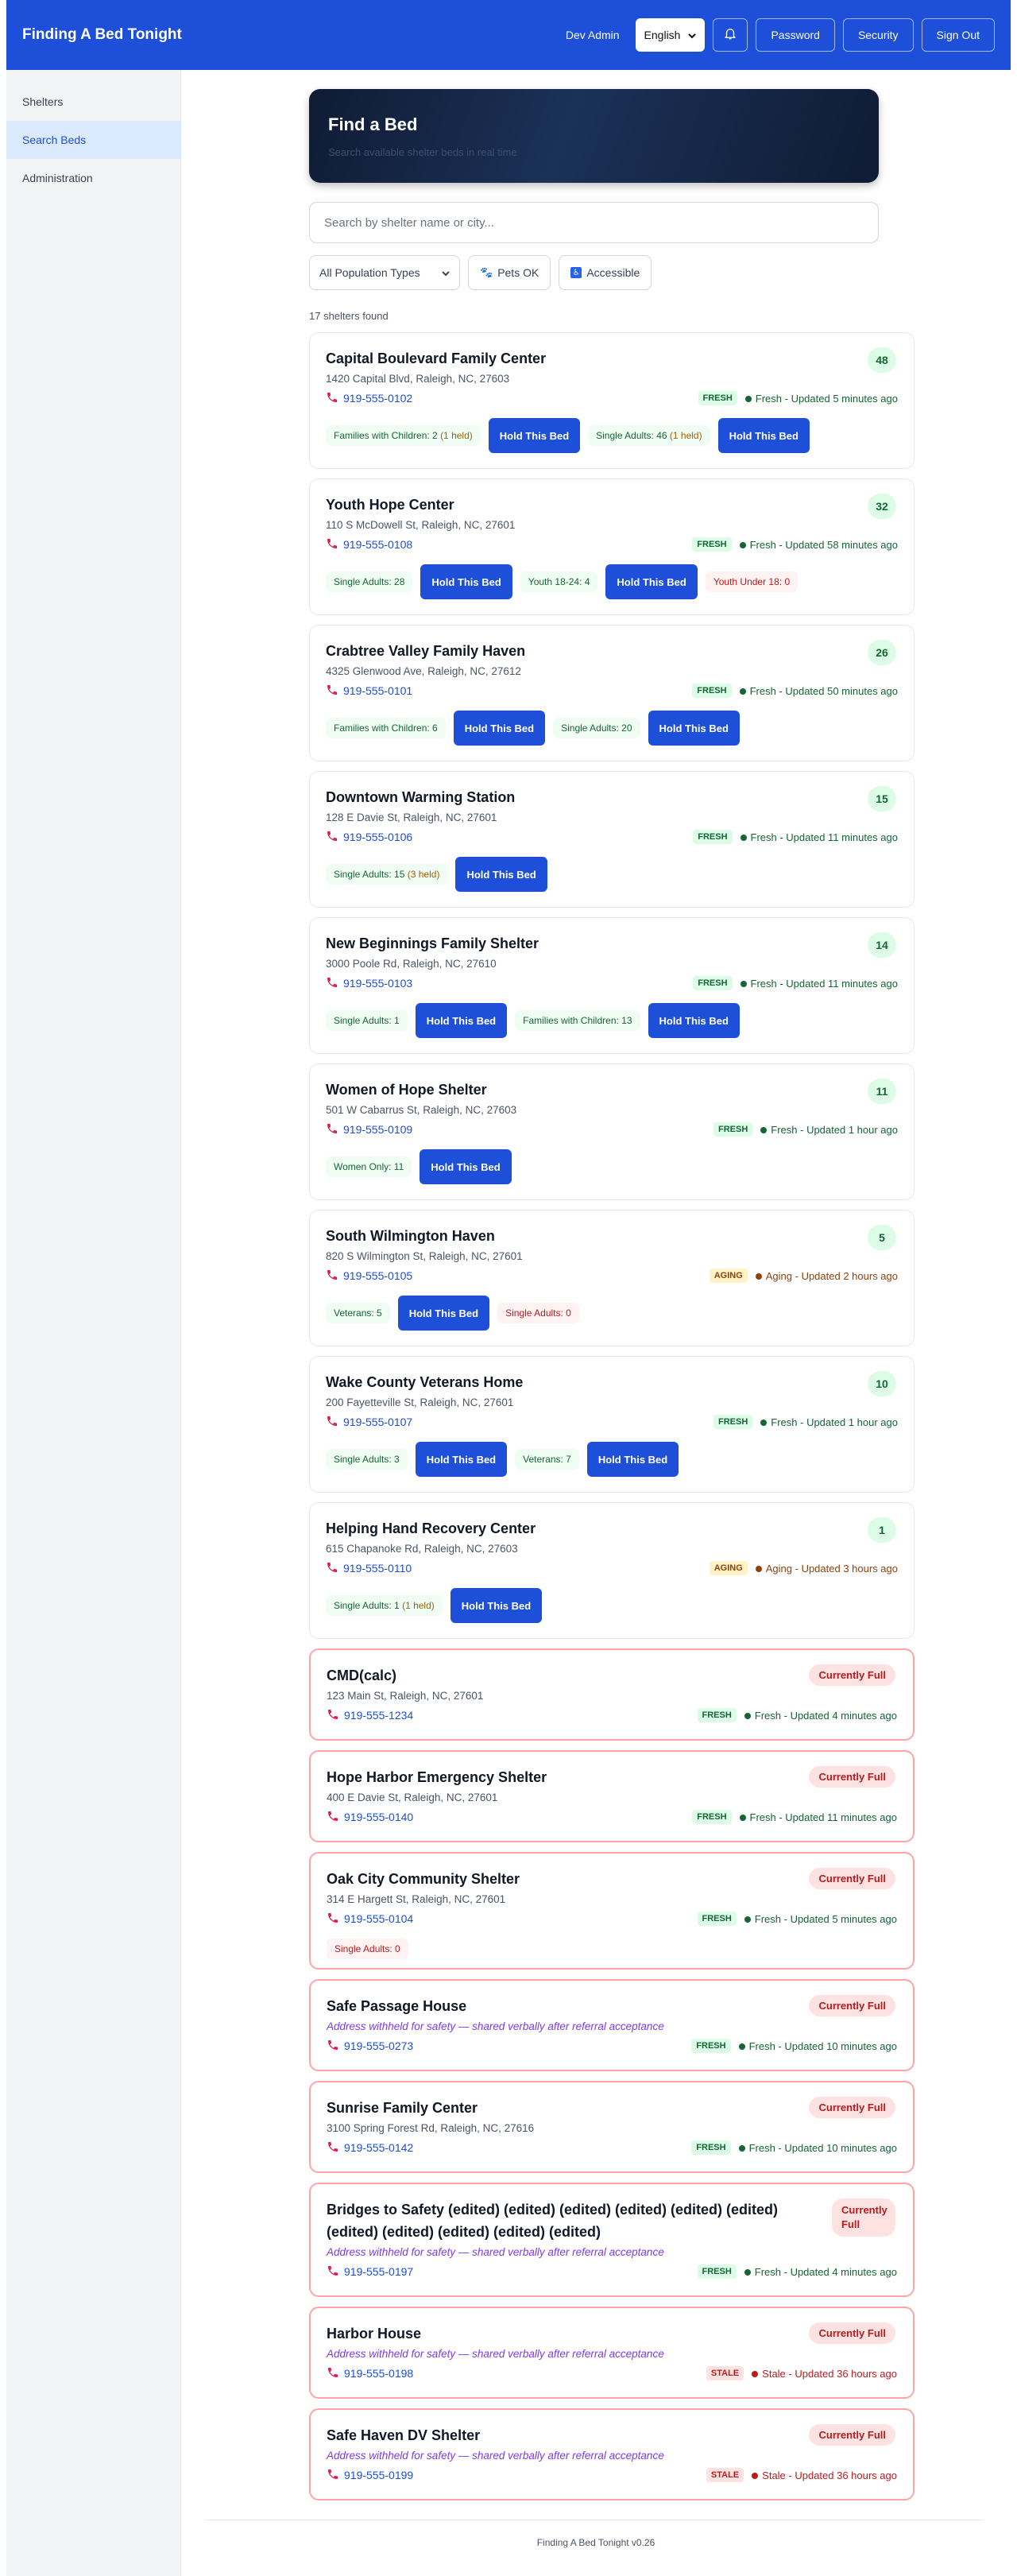 This screenshot has height=2576, width=1017. Describe the element at coordinates (93, 178) in the screenshot. I see `sidebar-item-administration: Administration` at that location.